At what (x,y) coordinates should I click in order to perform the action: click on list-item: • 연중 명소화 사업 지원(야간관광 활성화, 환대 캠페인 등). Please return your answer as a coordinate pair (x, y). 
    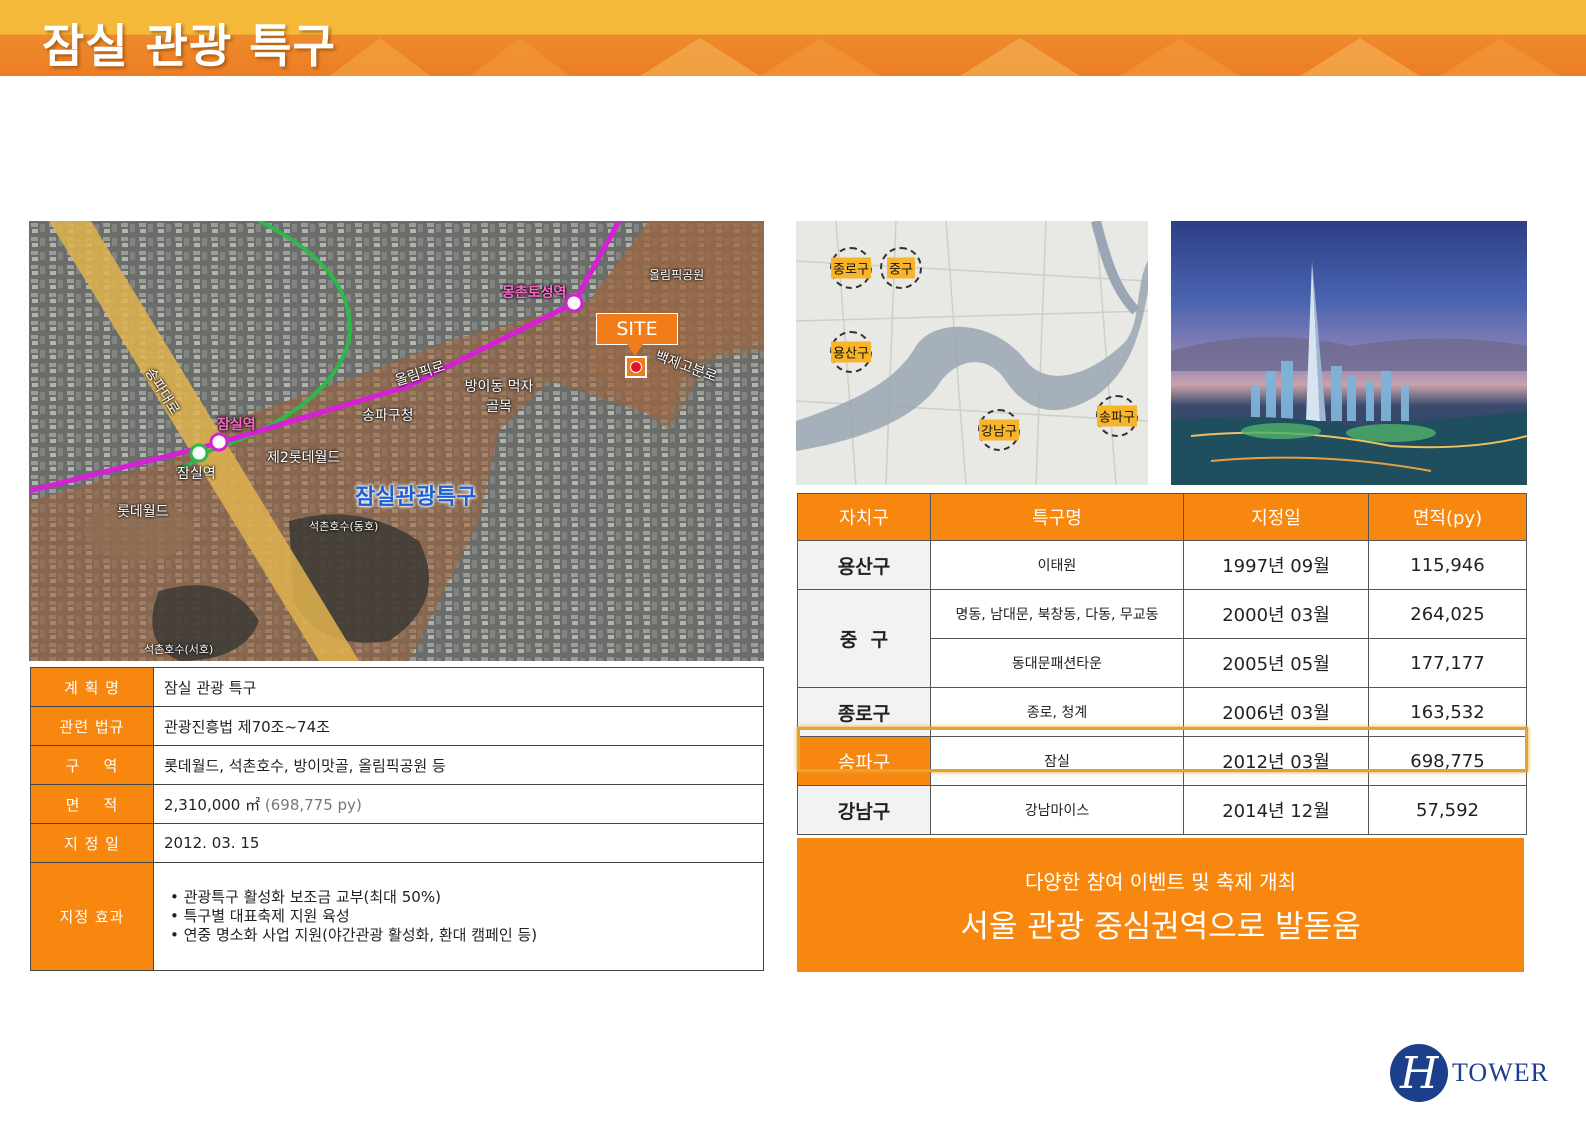
    Looking at the image, I should click on (354, 935).